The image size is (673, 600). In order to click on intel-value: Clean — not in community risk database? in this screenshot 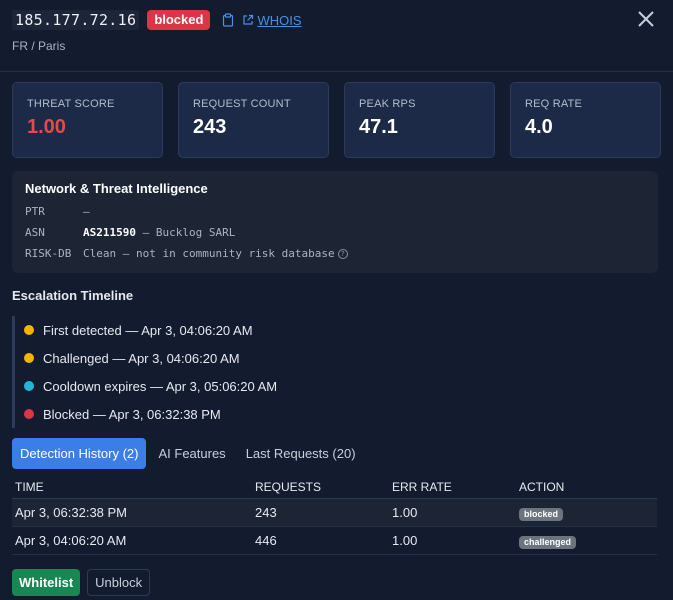, I will do `click(215, 253)`.